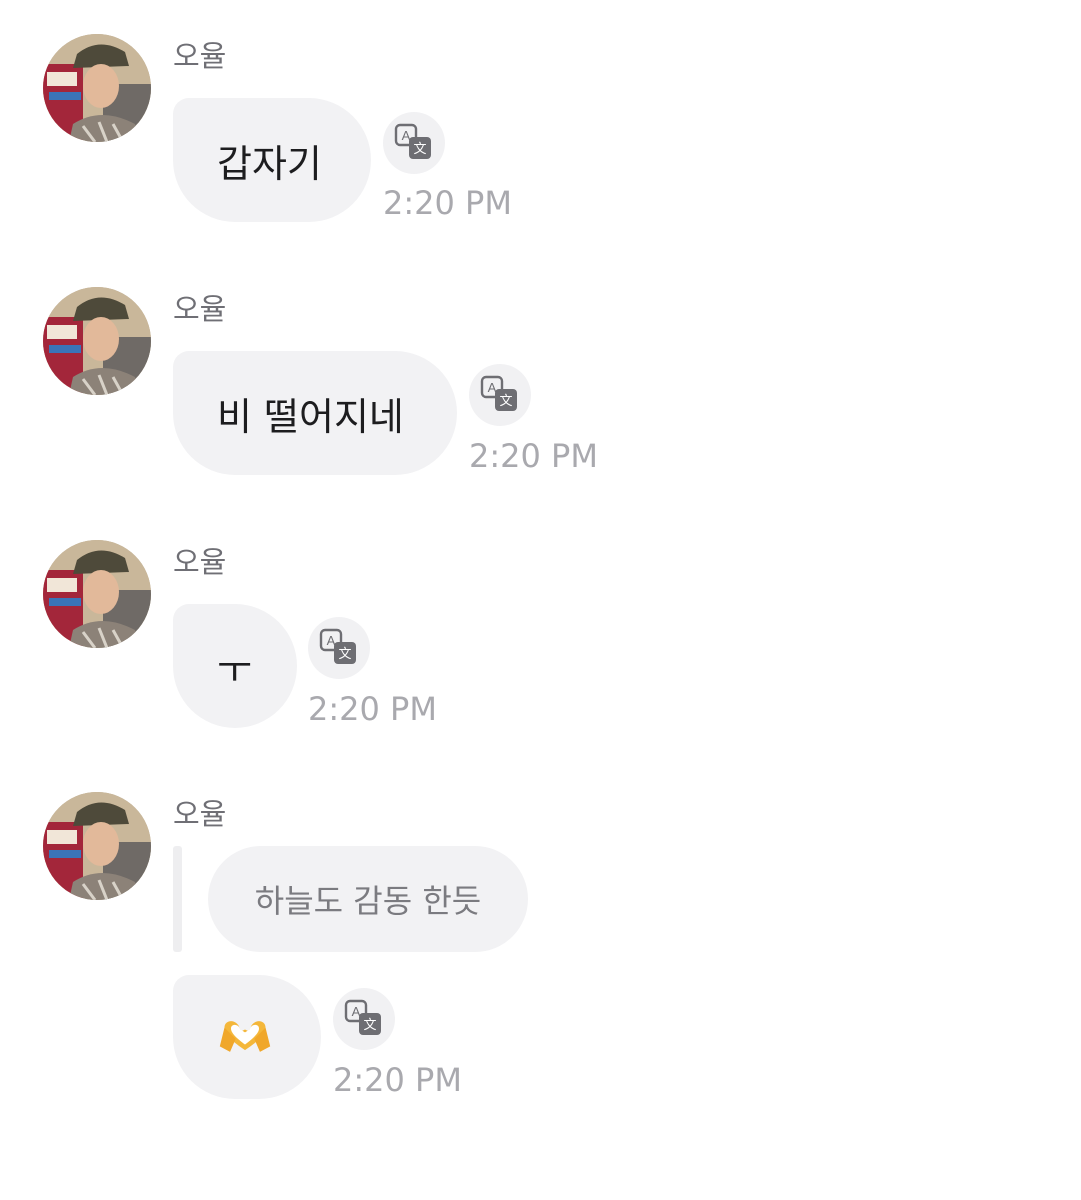  I want to click on heart-hands-emoji, so click(245, 1036).